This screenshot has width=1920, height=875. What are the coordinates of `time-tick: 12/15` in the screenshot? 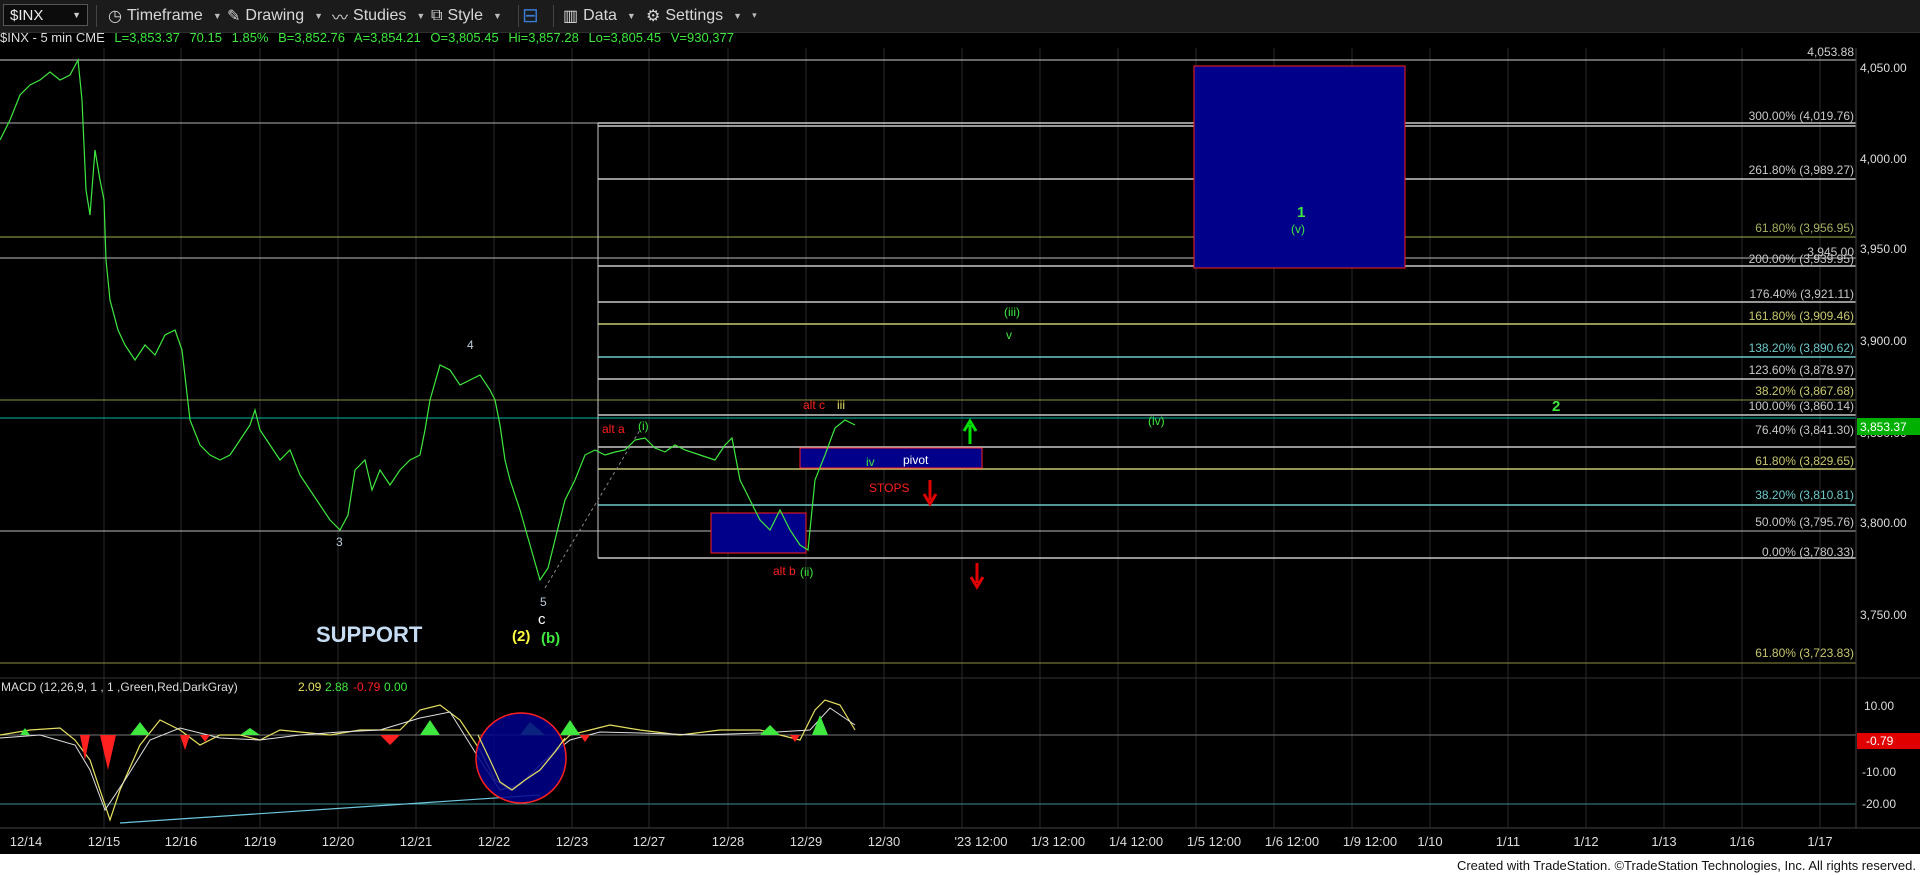 It's located at (104, 841).